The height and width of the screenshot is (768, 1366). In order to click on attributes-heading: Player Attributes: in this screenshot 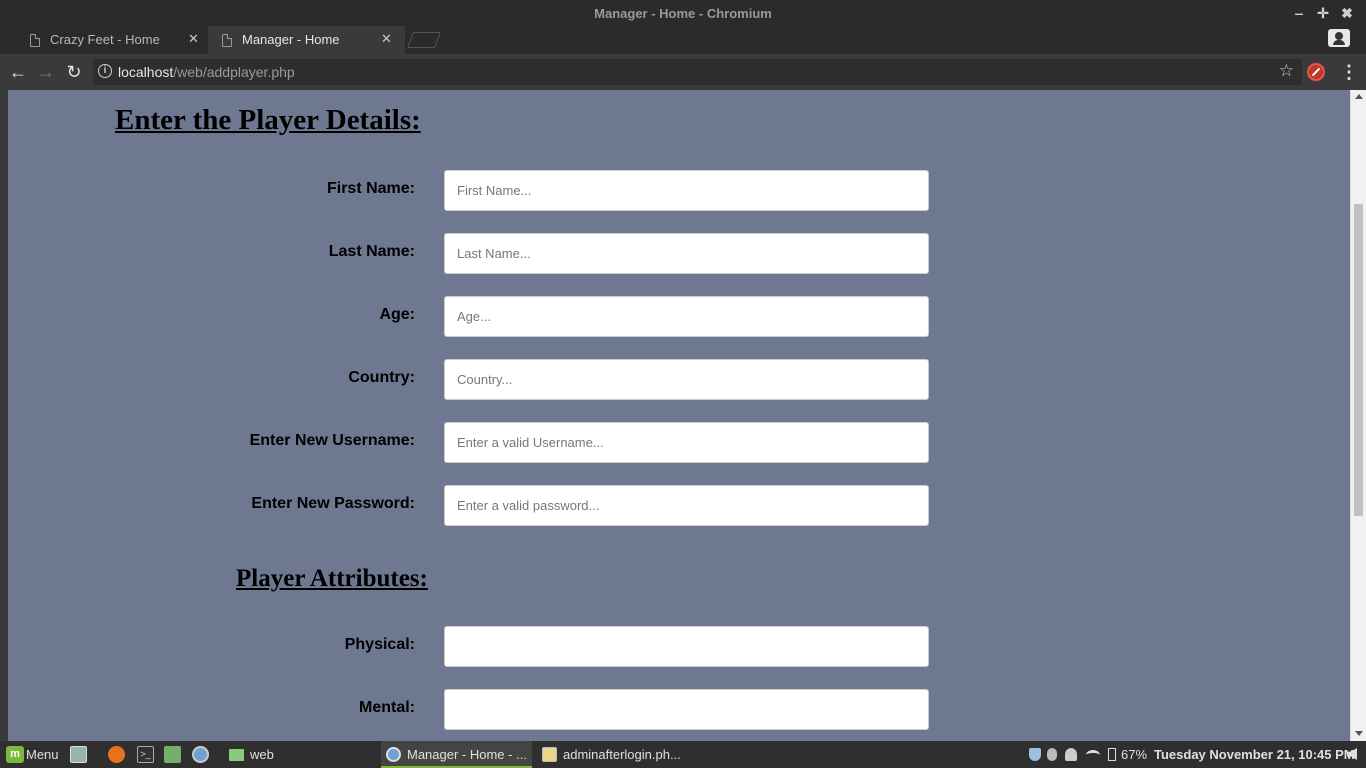, I will do `click(332, 578)`.